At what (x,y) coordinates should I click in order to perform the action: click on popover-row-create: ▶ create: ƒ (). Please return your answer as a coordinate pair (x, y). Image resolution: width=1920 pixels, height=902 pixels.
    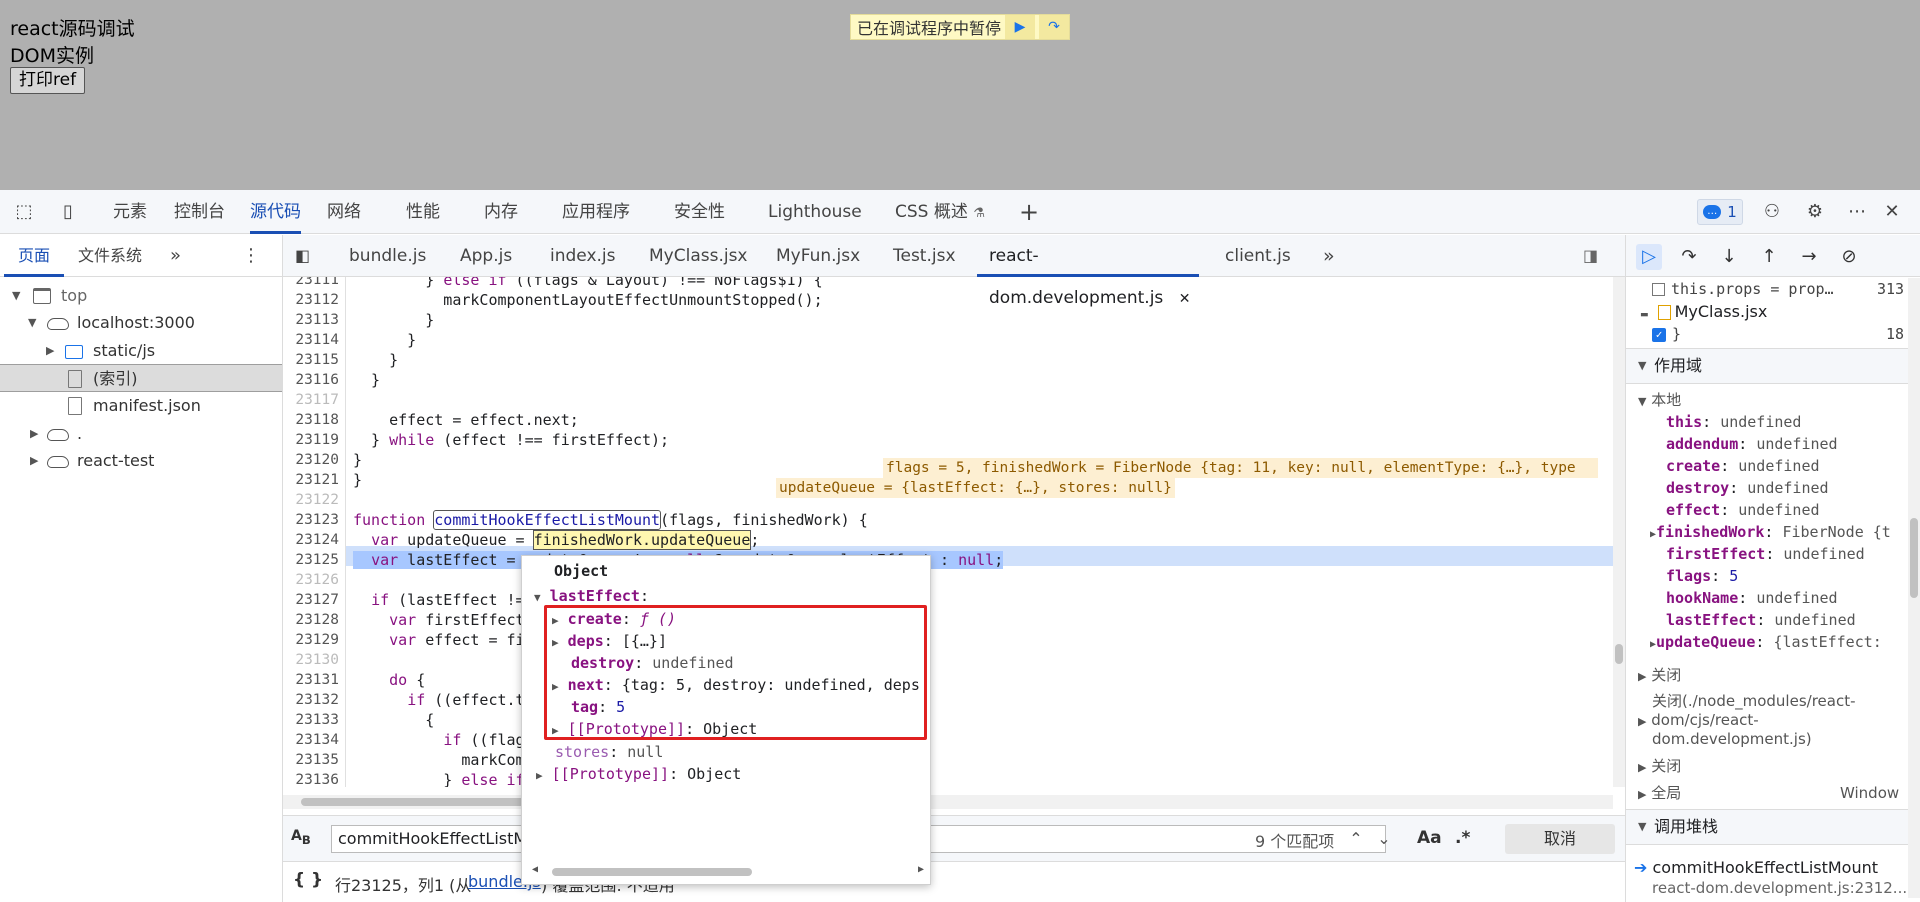
    Looking at the image, I should click on (614, 619).